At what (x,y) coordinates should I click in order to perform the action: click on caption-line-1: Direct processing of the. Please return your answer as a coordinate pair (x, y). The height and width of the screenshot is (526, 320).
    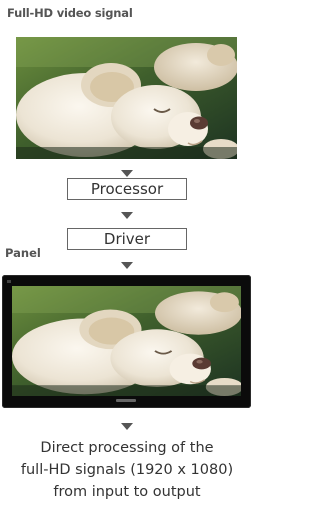
    Looking at the image, I should click on (127, 448).